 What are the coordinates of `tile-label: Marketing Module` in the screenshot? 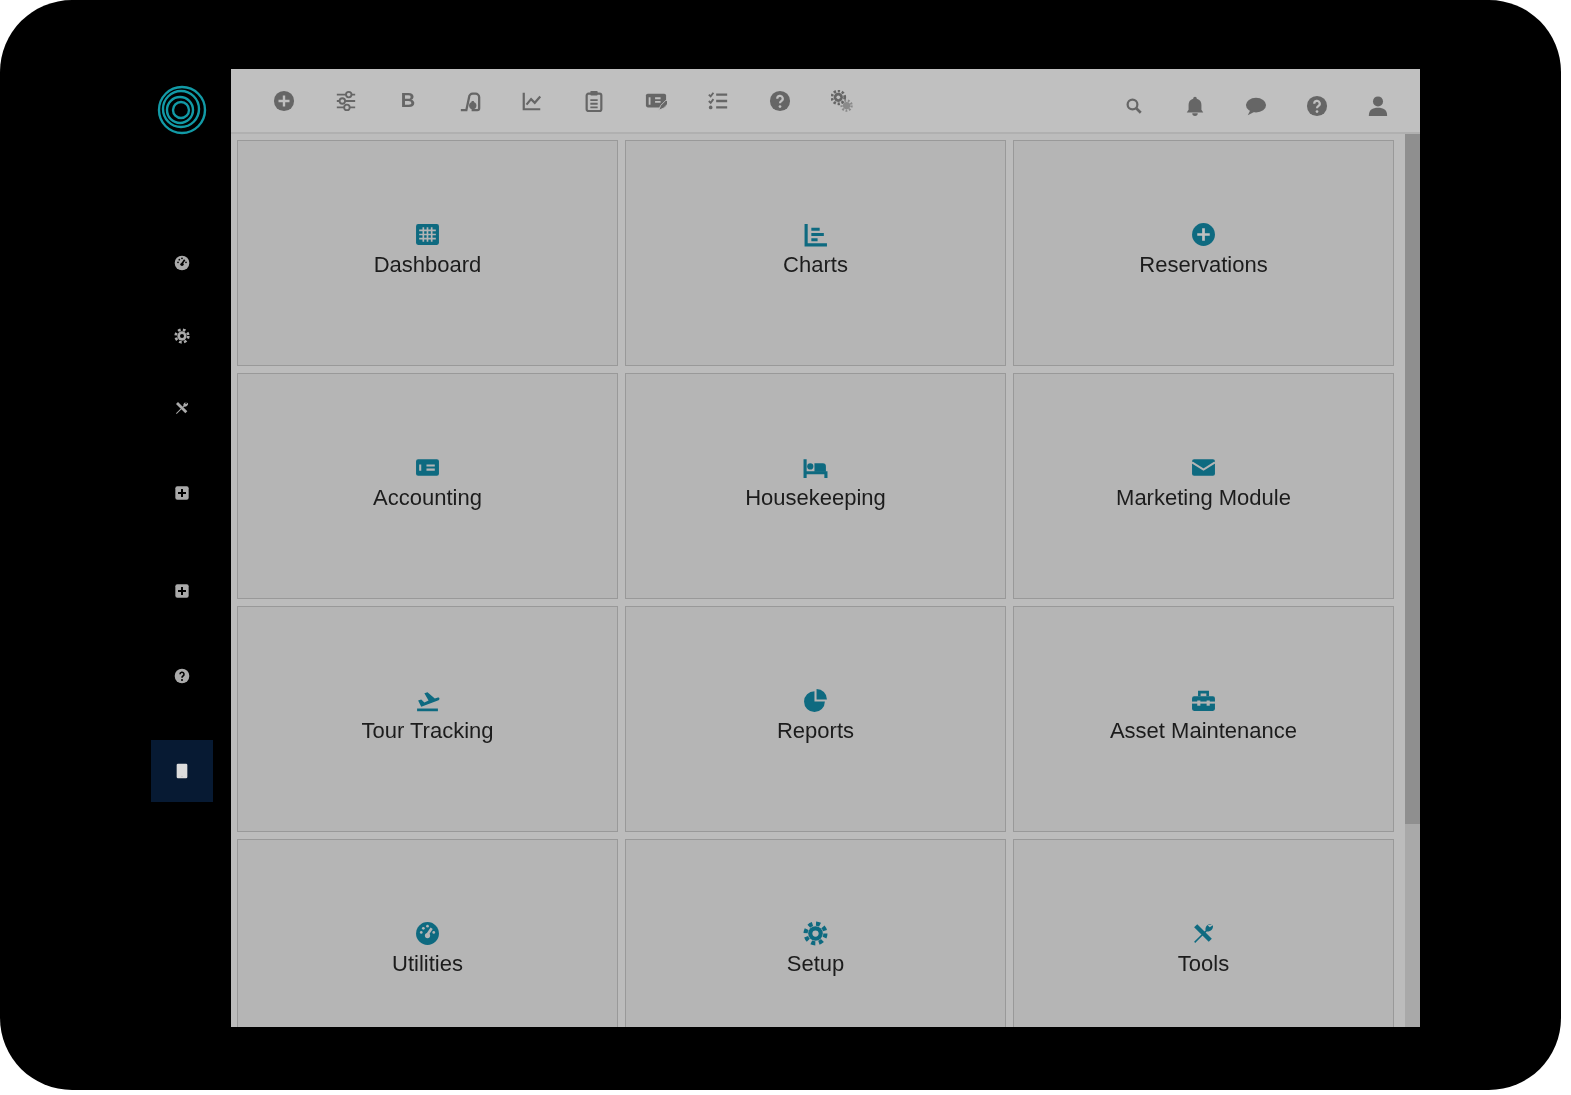 It's located at (1203, 498).